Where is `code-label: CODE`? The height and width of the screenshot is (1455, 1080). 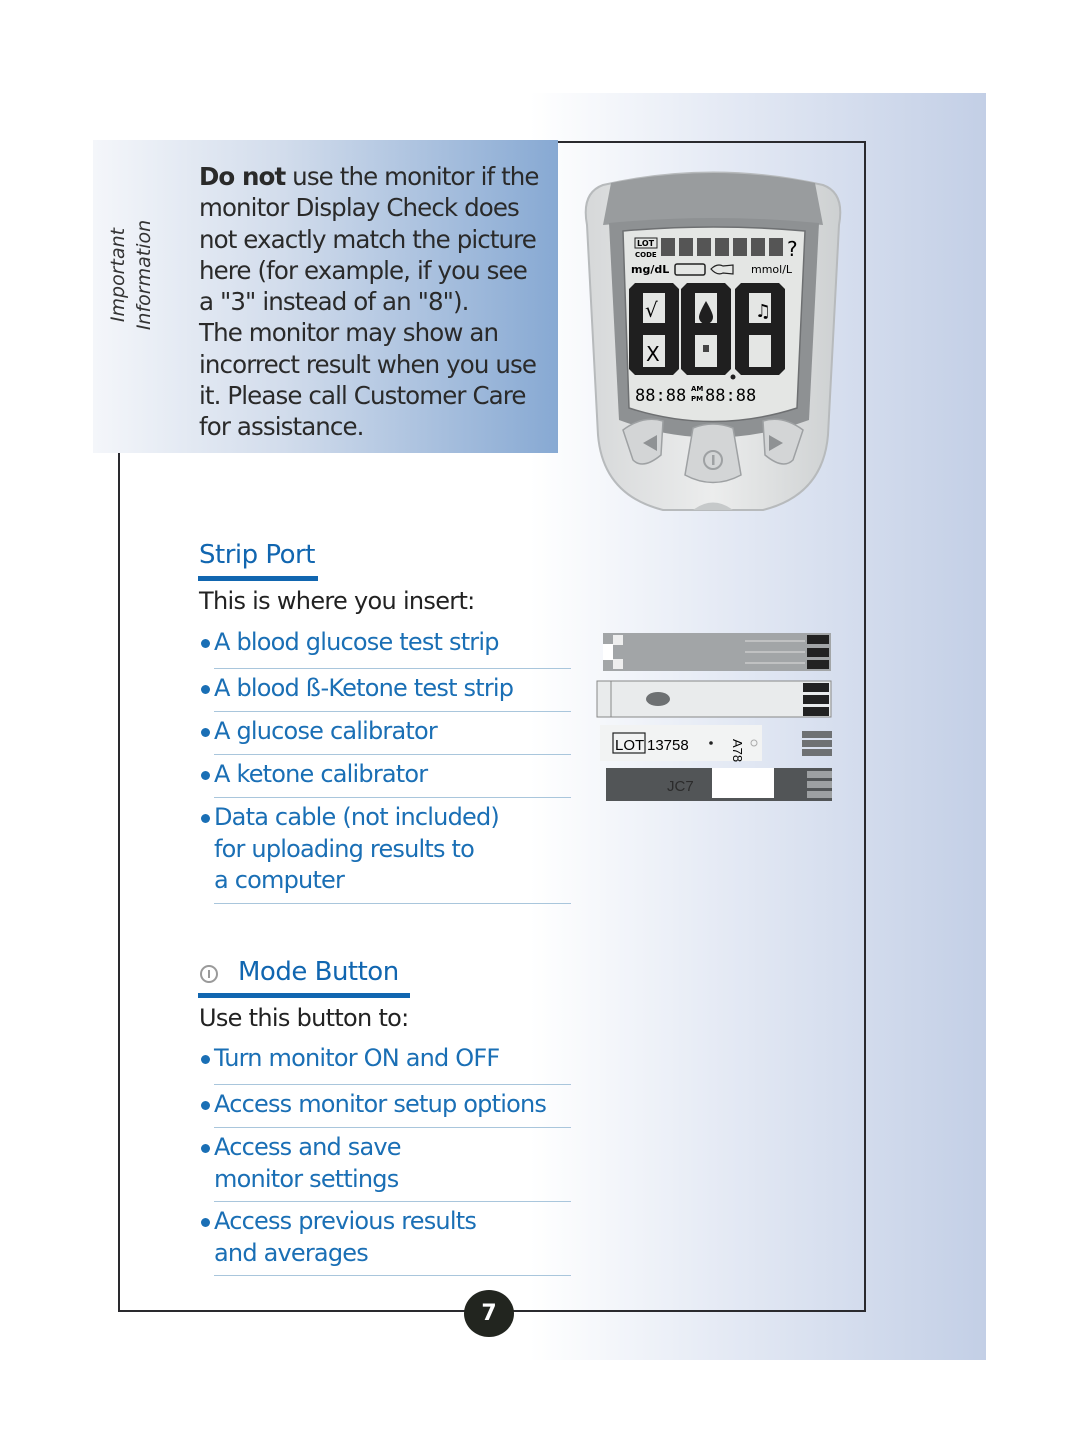
code-label: CODE is located at coordinates (646, 255).